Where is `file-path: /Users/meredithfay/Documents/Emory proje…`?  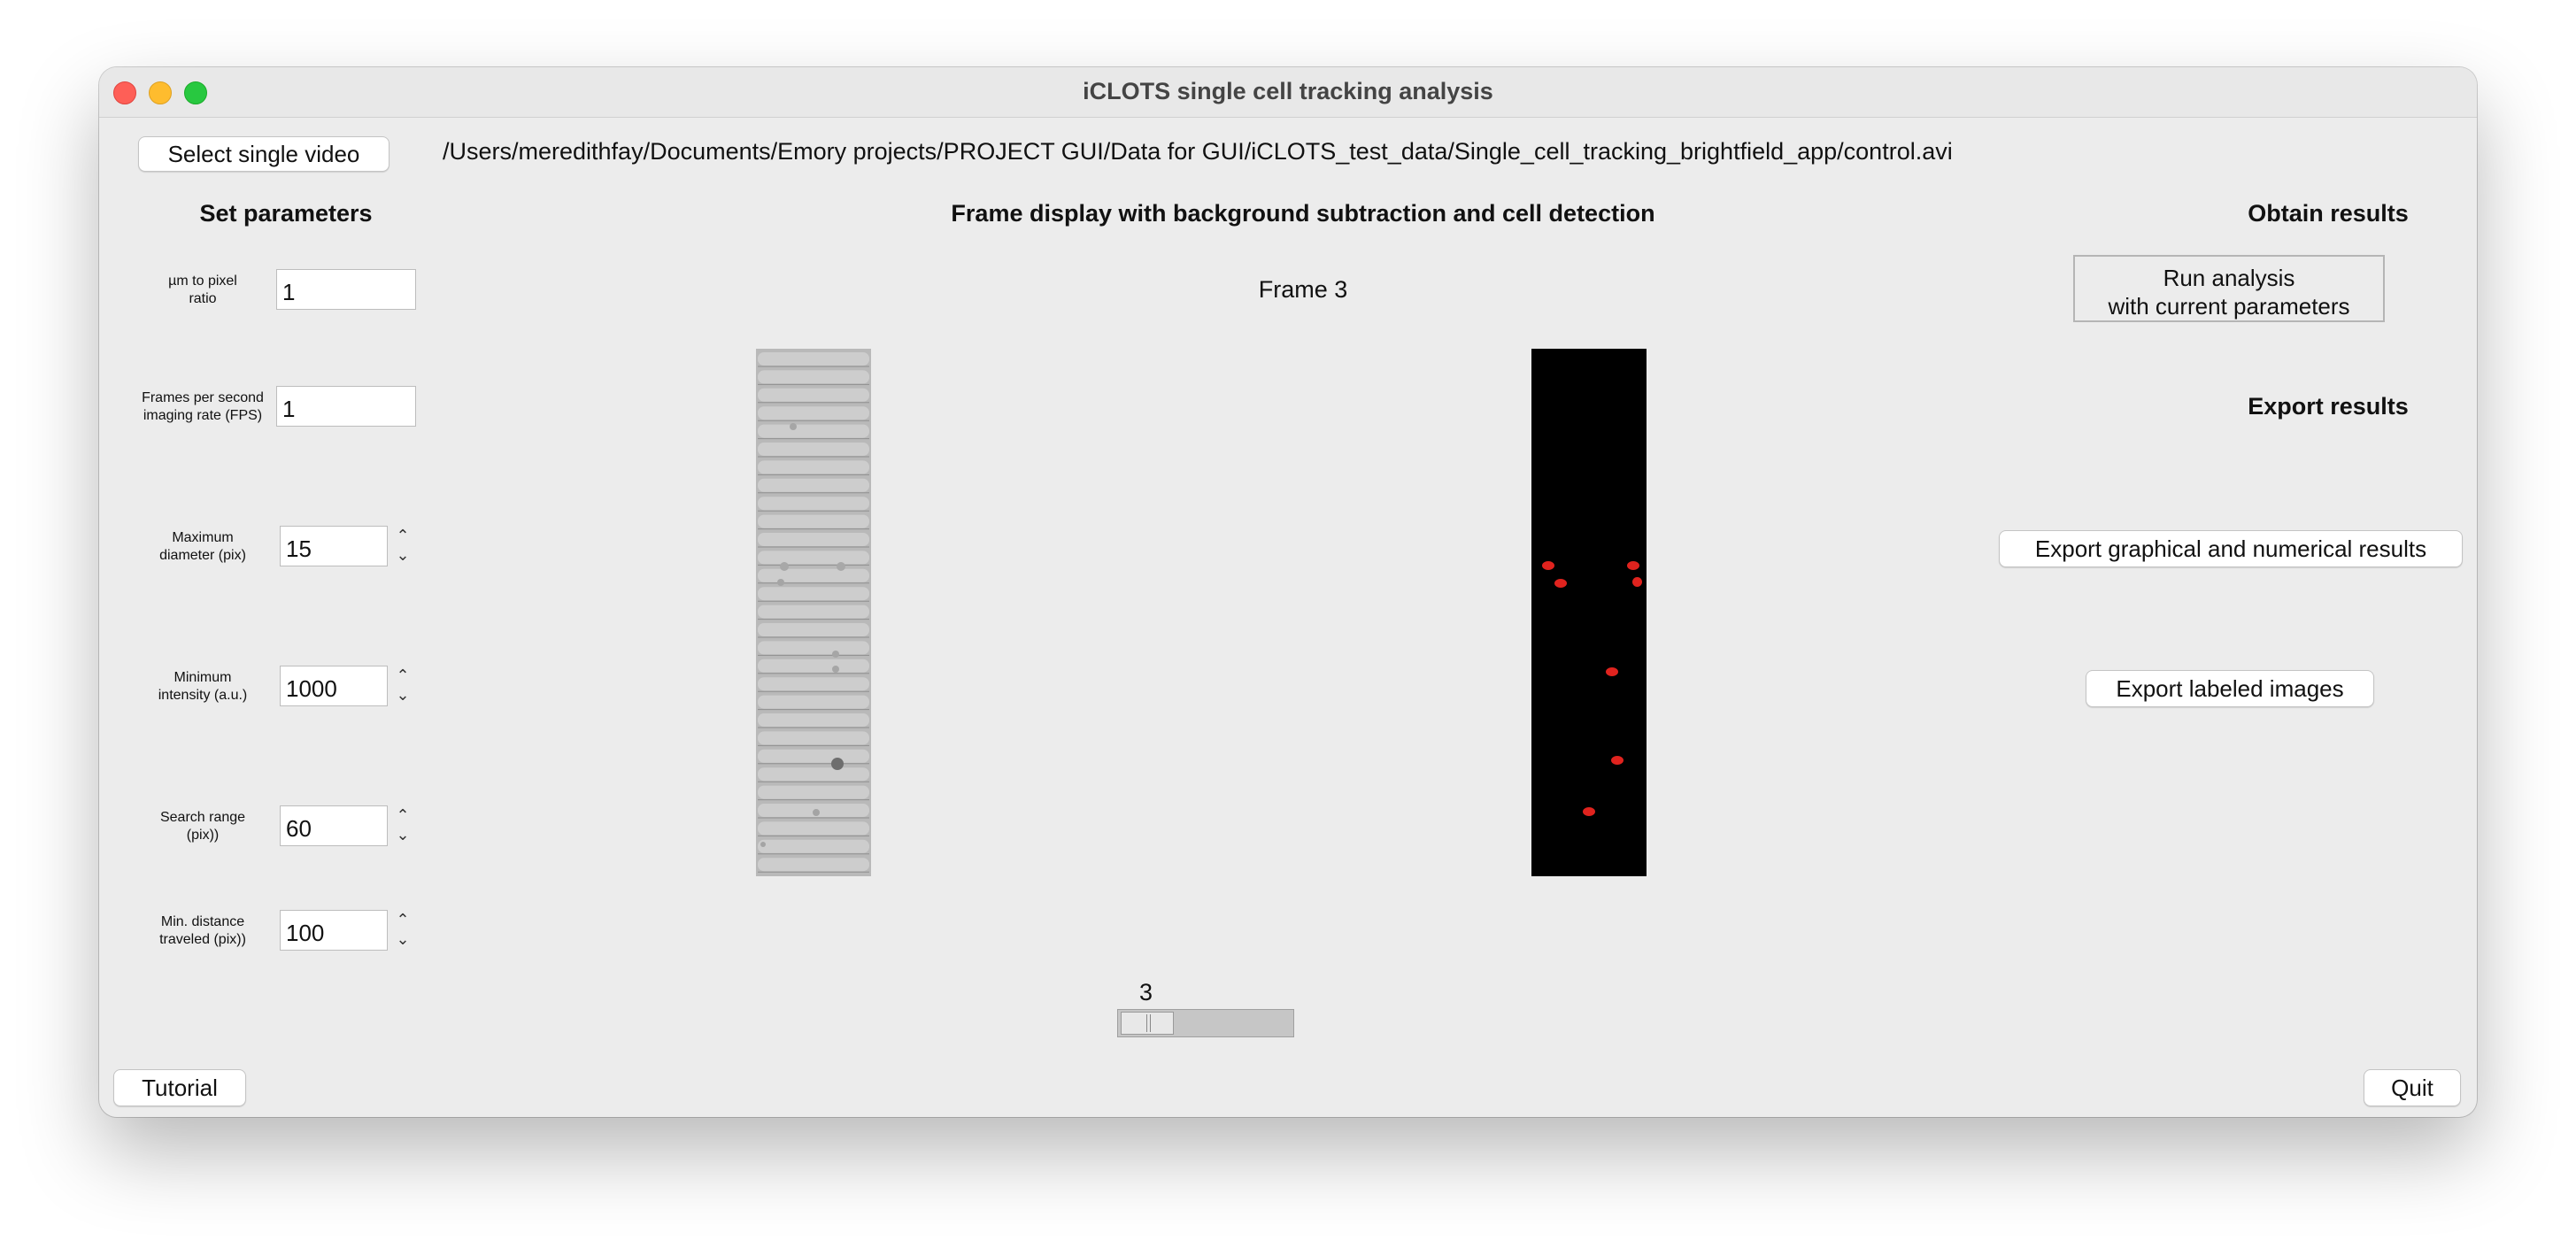 file-path: /Users/meredithfay/Documents/Emory proje… is located at coordinates (1198, 151).